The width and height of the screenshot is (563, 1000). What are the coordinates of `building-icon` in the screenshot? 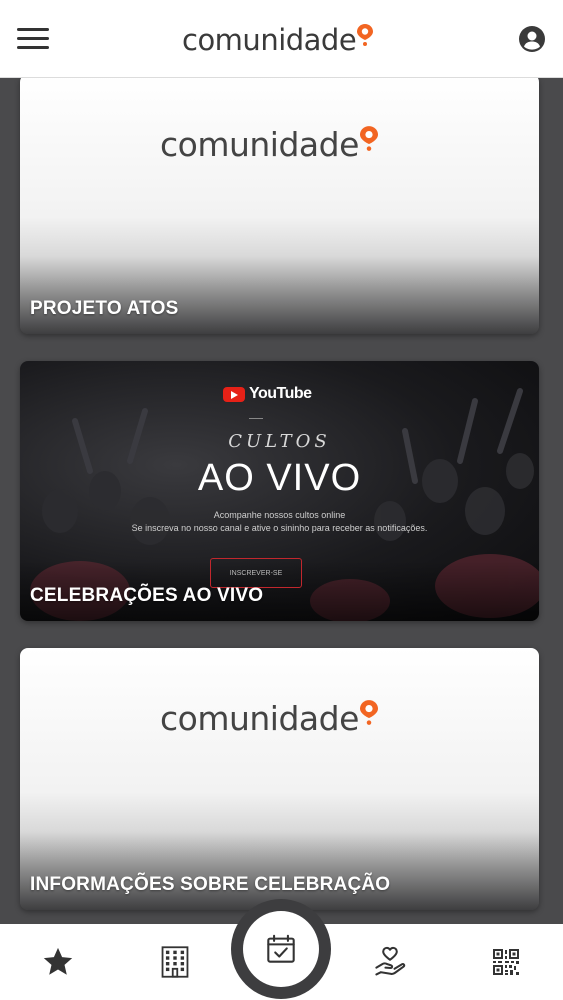 It's located at (175, 962).